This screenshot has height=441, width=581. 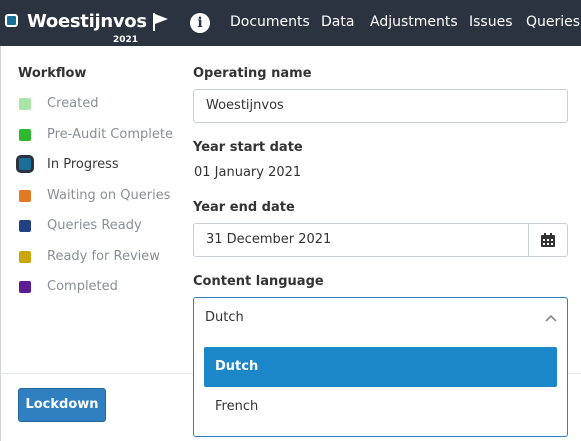 What do you see at coordinates (414, 22) in the screenshot?
I see `nav-adjustments: Adjustments` at bounding box center [414, 22].